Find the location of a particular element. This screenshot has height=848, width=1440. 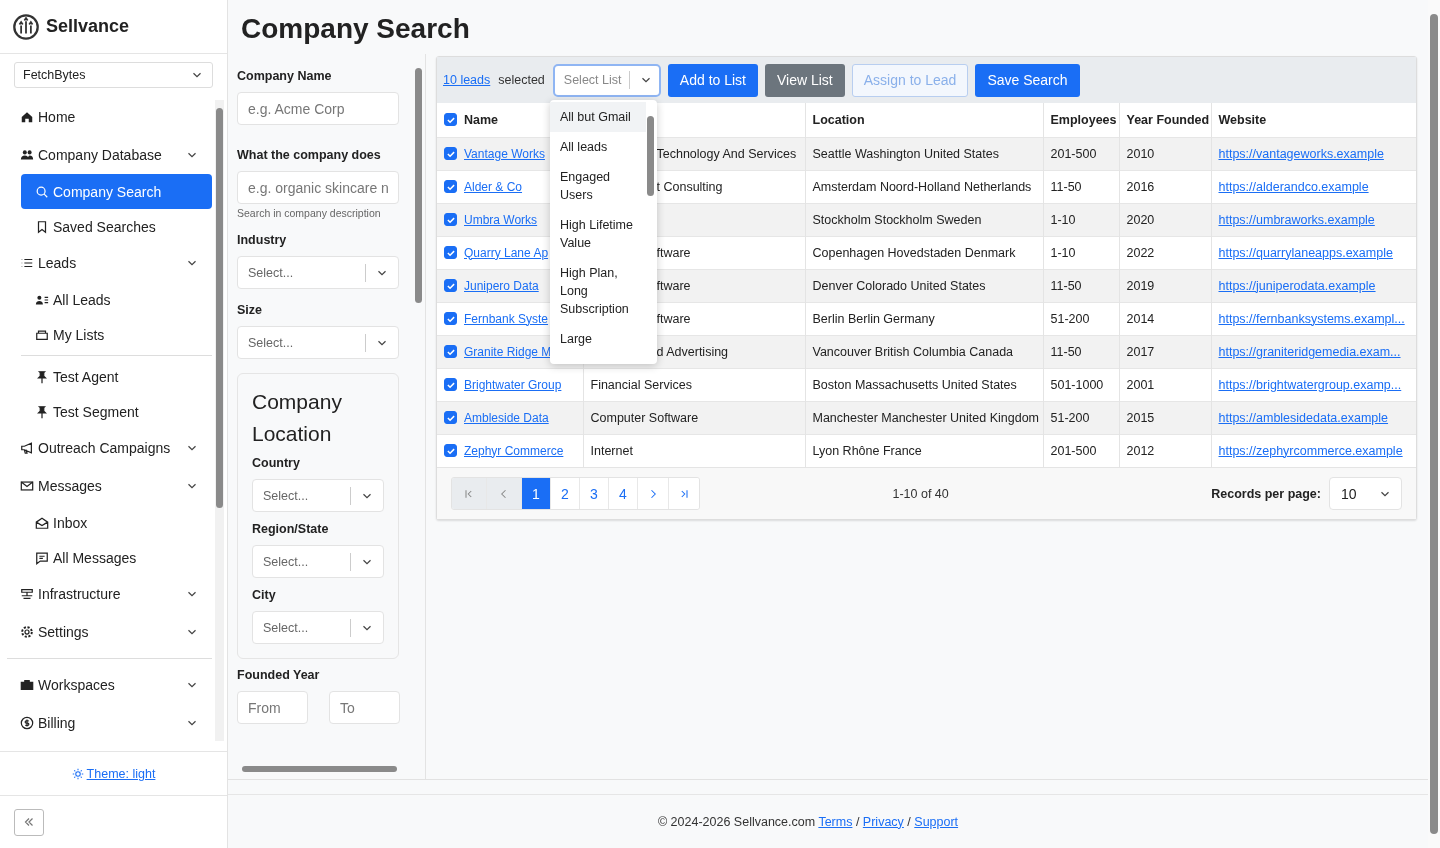

company-link: Brightwater Group is located at coordinates (513, 384).